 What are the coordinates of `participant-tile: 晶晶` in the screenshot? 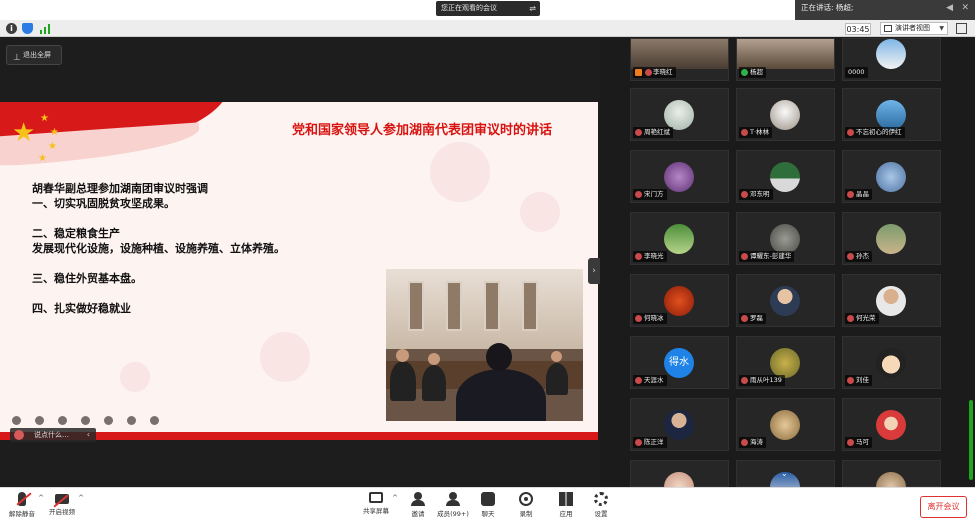 It's located at (891, 176).